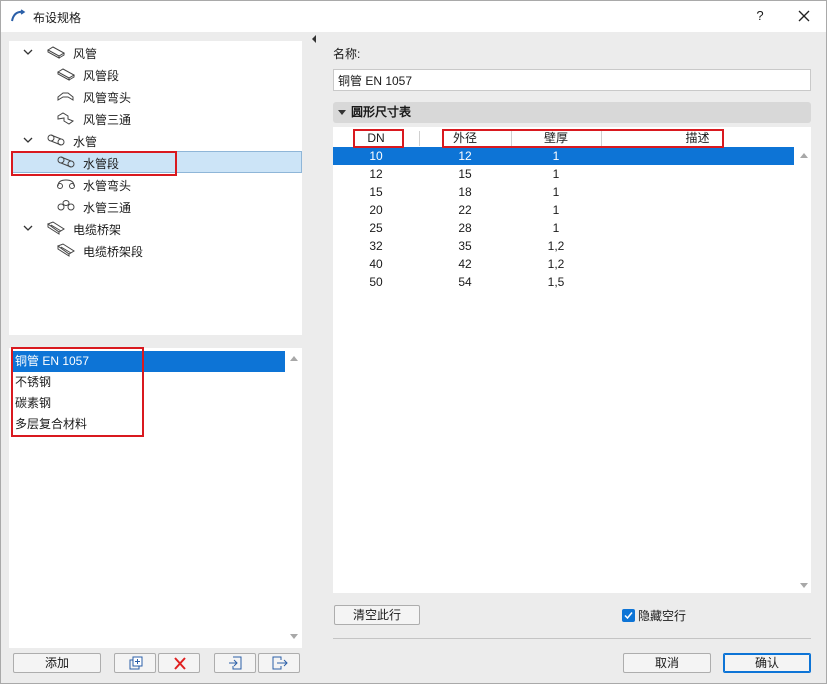 The width and height of the screenshot is (827, 684). What do you see at coordinates (66, 118) in the screenshot?
I see `duct-tee-icon` at bounding box center [66, 118].